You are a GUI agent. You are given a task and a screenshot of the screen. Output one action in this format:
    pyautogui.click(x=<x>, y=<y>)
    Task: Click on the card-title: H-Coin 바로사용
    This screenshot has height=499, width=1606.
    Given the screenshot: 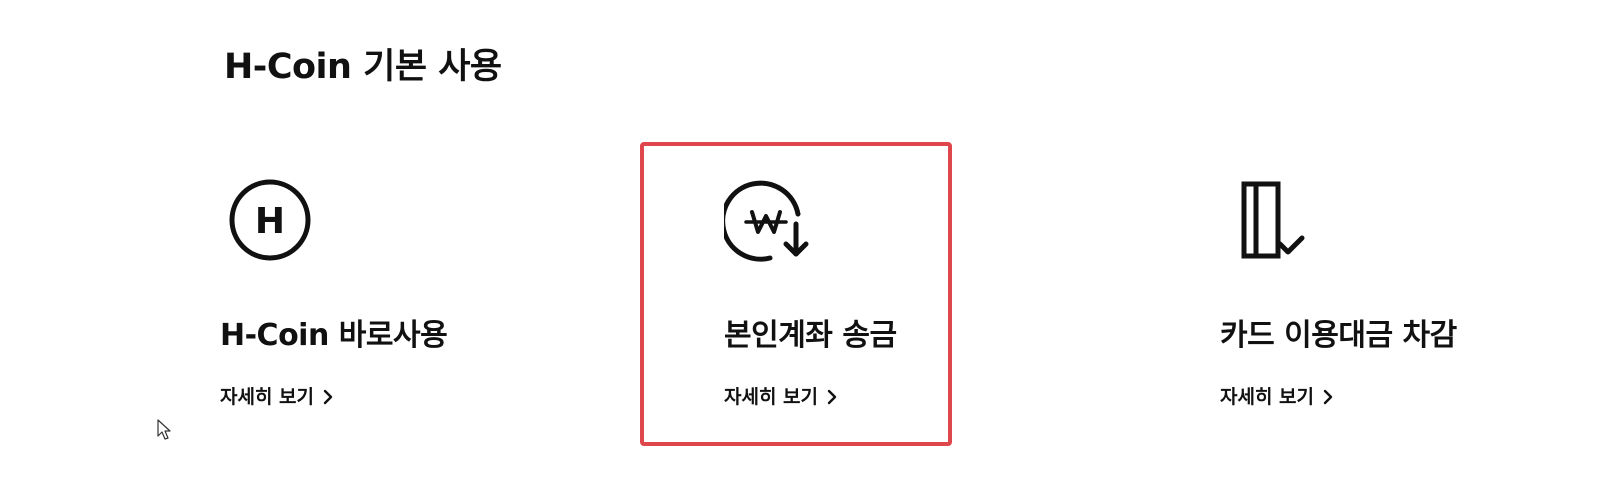 What is the action you would take?
    pyautogui.click(x=334, y=335)
    